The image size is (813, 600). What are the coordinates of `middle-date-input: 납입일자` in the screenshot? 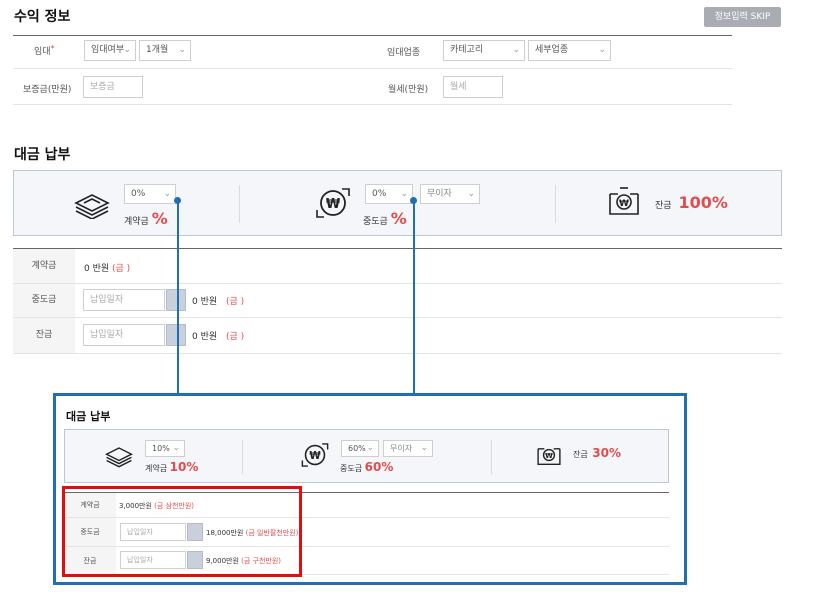 It's located at (124, 300).